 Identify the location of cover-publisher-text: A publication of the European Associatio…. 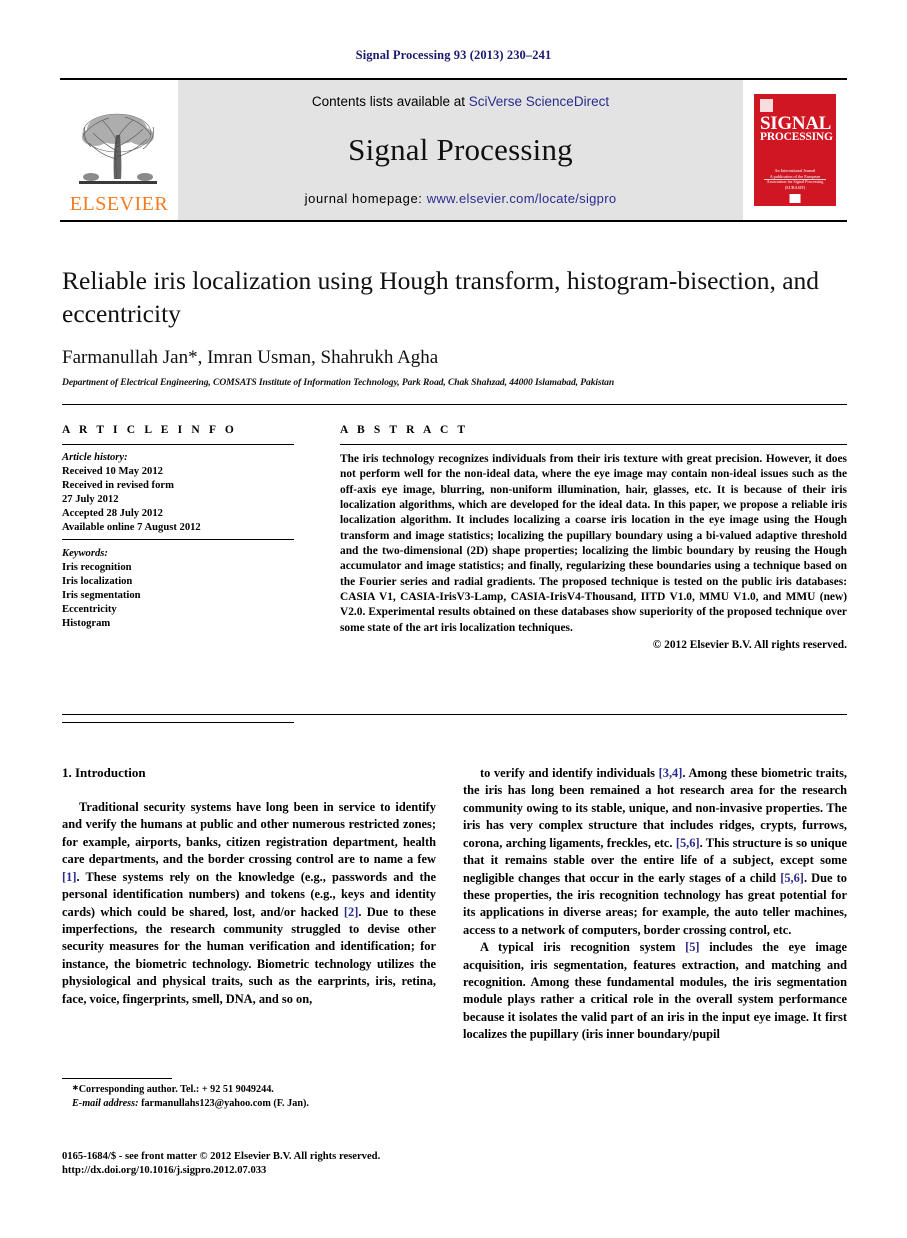
(795, 181).